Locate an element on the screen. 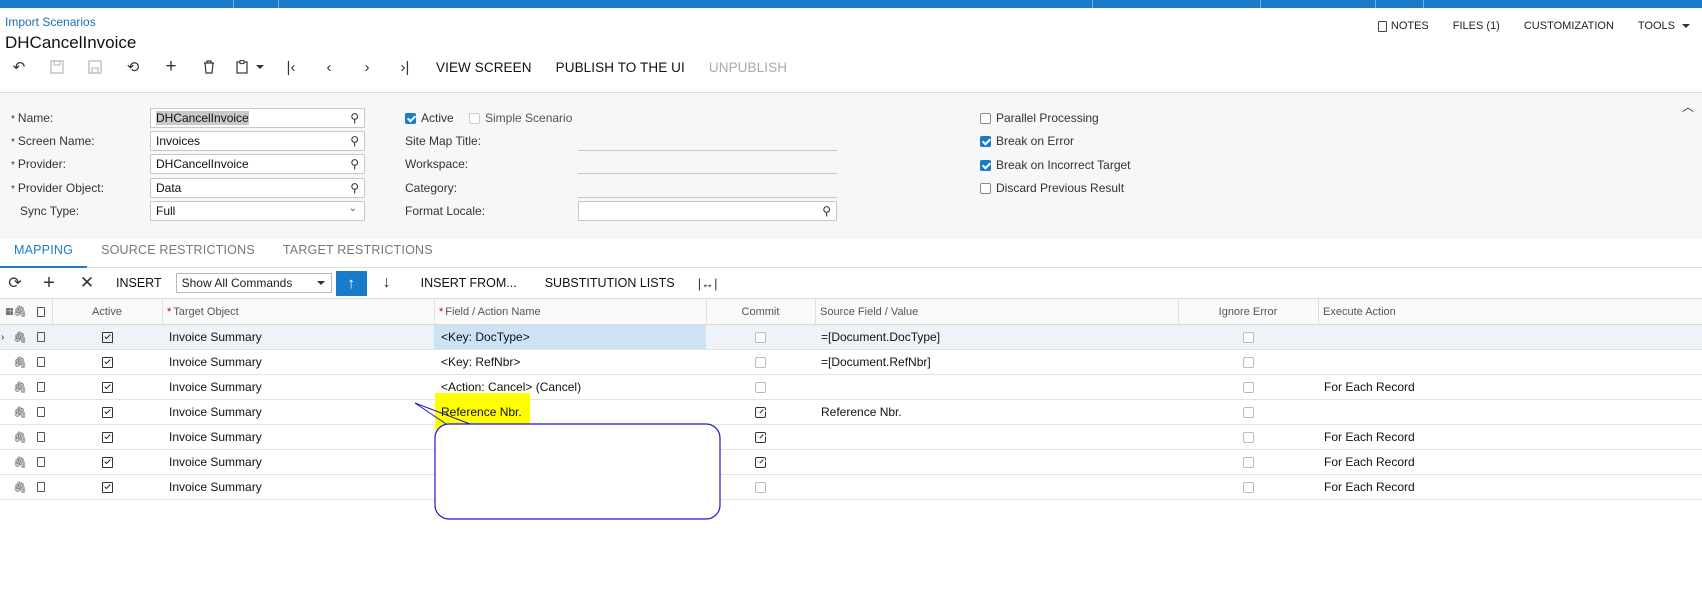 The height and width of the screenshot is (599, 1702). target-object-column-header: * Target Object is located at coordinates (298, 311).